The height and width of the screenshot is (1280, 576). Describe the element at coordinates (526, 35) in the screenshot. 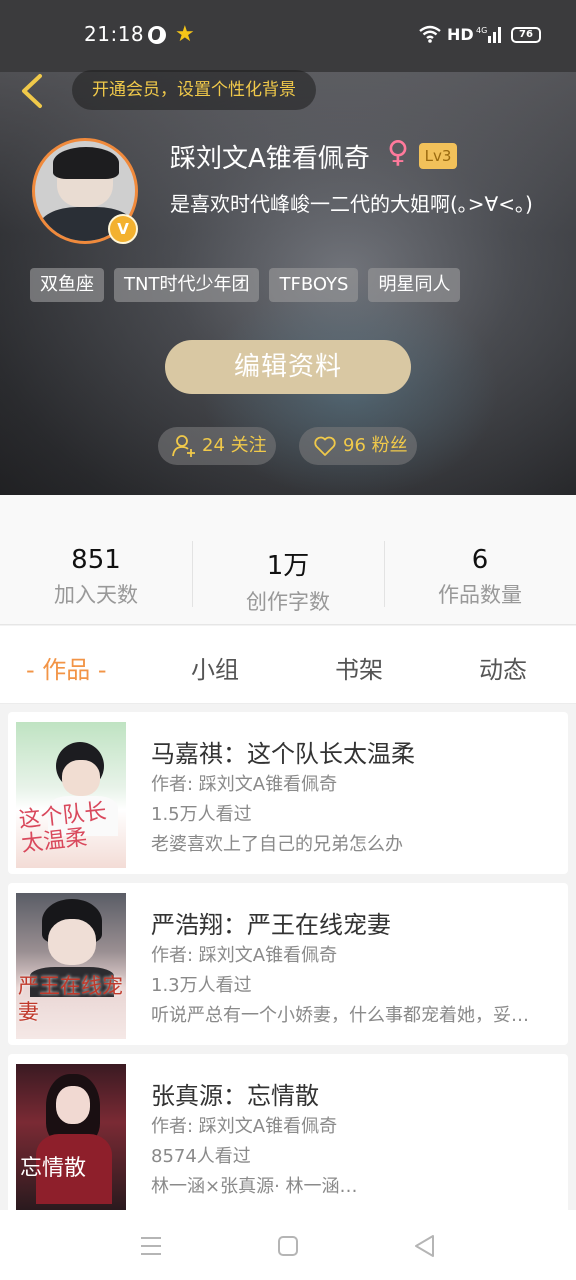

I see `battery-icon: 76` at that location.